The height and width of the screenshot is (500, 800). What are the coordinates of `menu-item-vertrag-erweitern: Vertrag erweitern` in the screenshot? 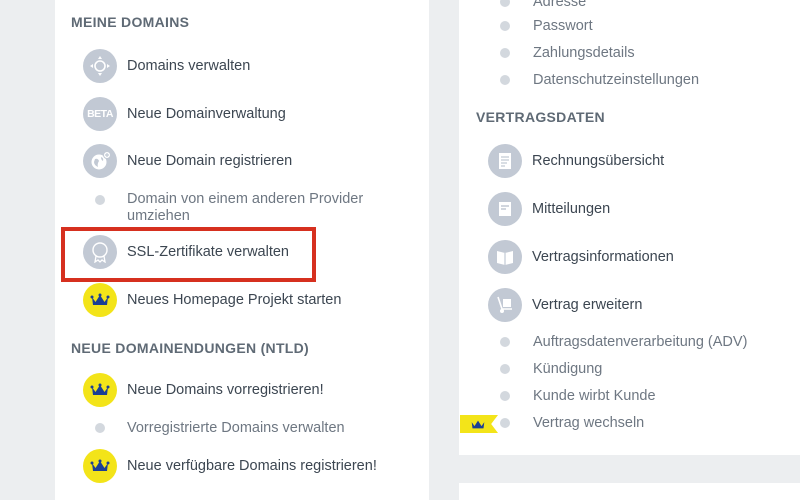 It's located at (565, 305).